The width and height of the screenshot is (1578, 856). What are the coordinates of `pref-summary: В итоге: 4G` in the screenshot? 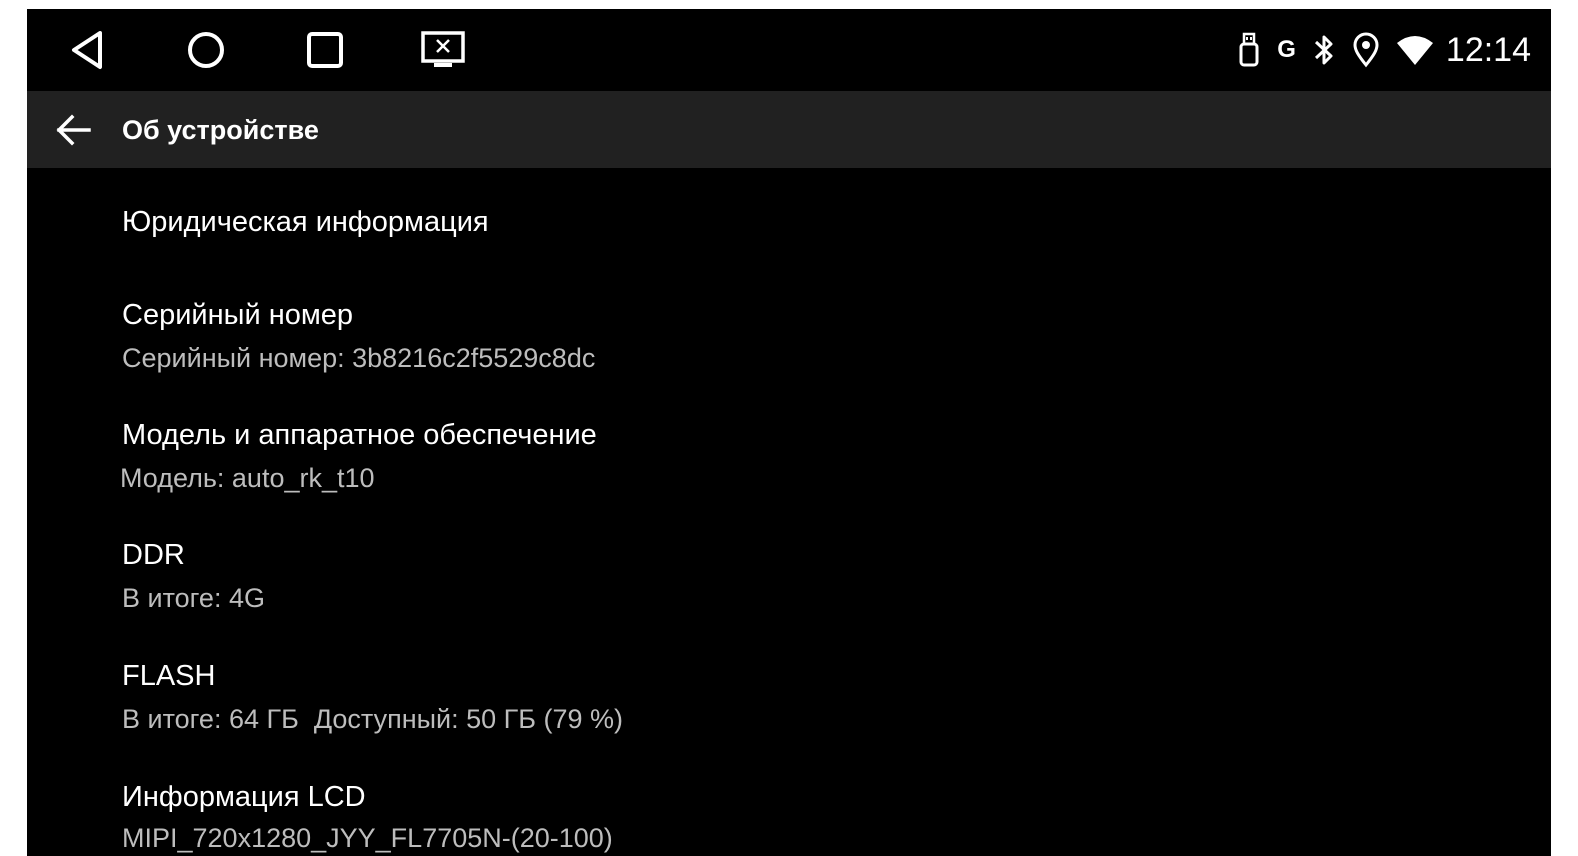 It's located at (193, 598).